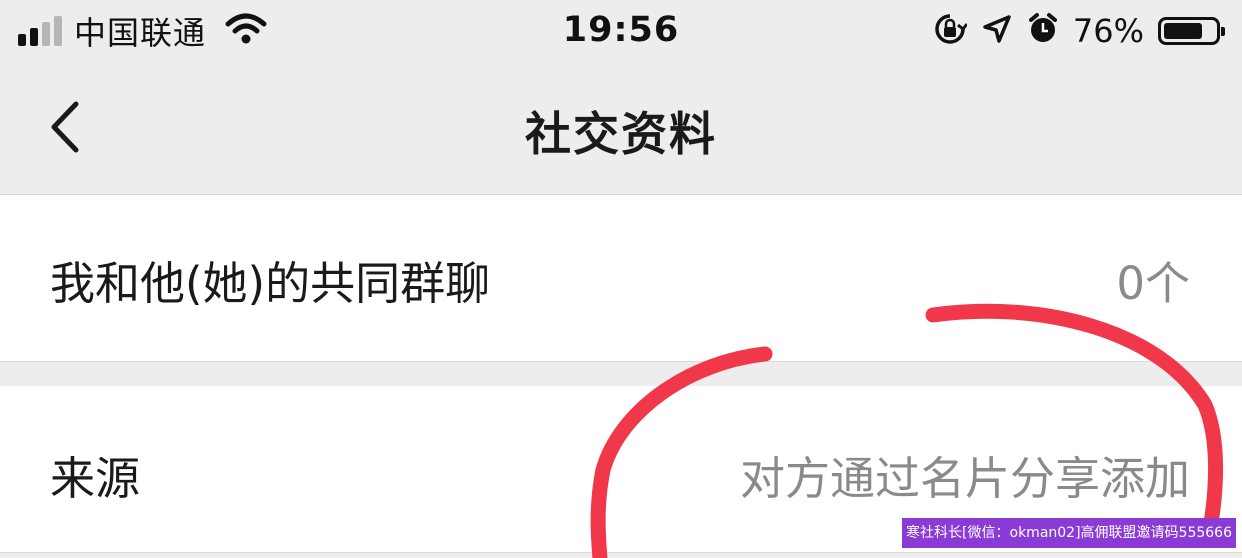  I want to click on battery-icon, so click(1191, 31).